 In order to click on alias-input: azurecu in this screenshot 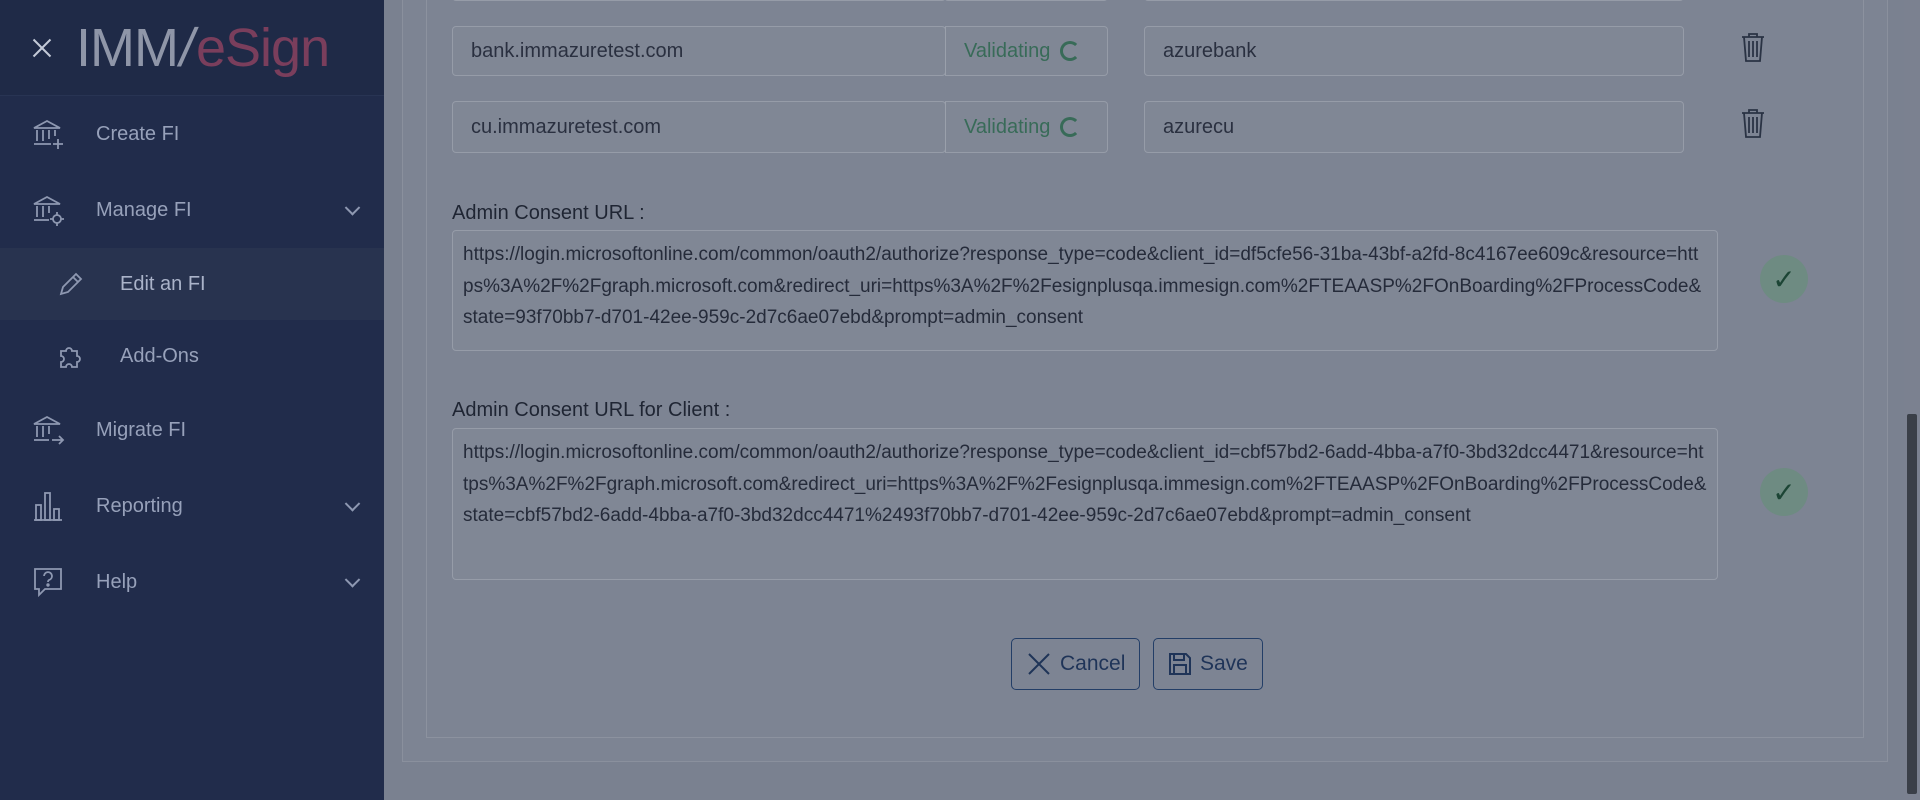, I will do `click(1414, 127)`.